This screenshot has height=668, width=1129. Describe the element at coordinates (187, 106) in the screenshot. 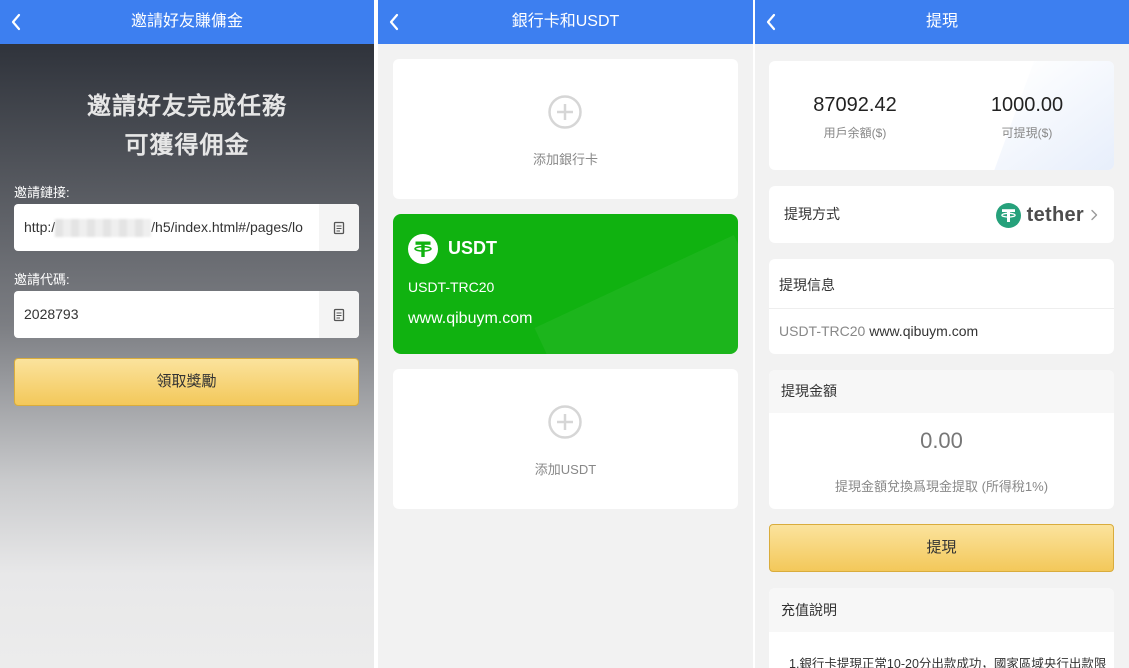

I see `invite-heading-line1: 邀請好友完成任務` at that location.